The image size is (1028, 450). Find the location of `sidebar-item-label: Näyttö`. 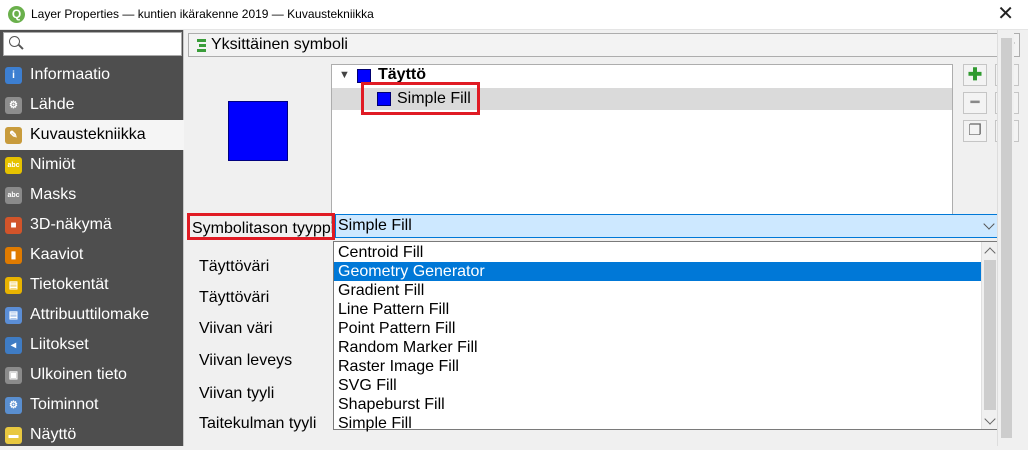

sidebar-item-label: Näyttö is located at coordinates (53, 434).